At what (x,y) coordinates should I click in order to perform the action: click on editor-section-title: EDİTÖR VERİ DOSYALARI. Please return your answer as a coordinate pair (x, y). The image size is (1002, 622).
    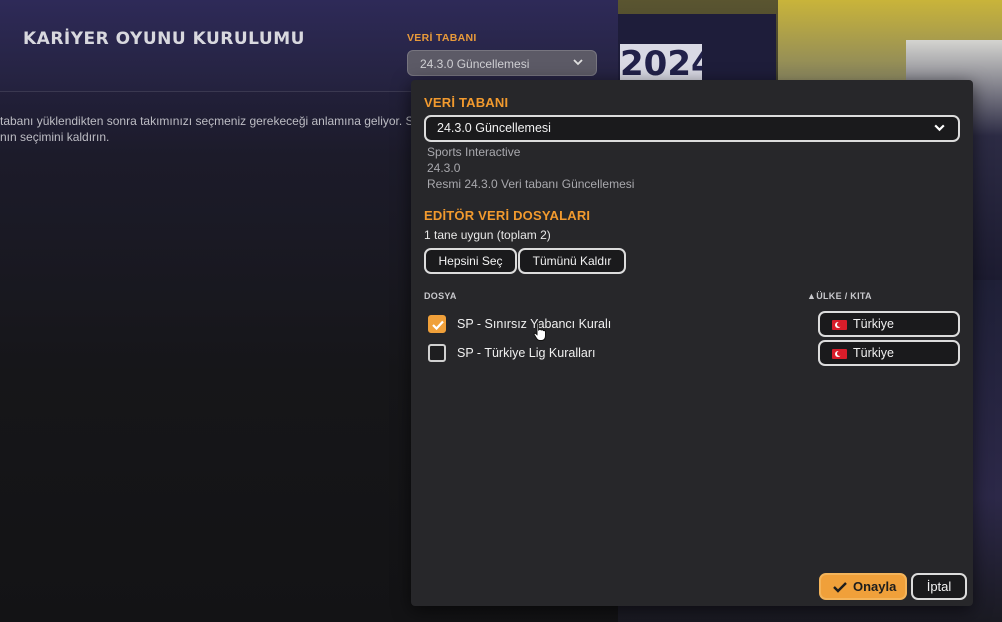
    Looking at the image, I should click on (507, 215).